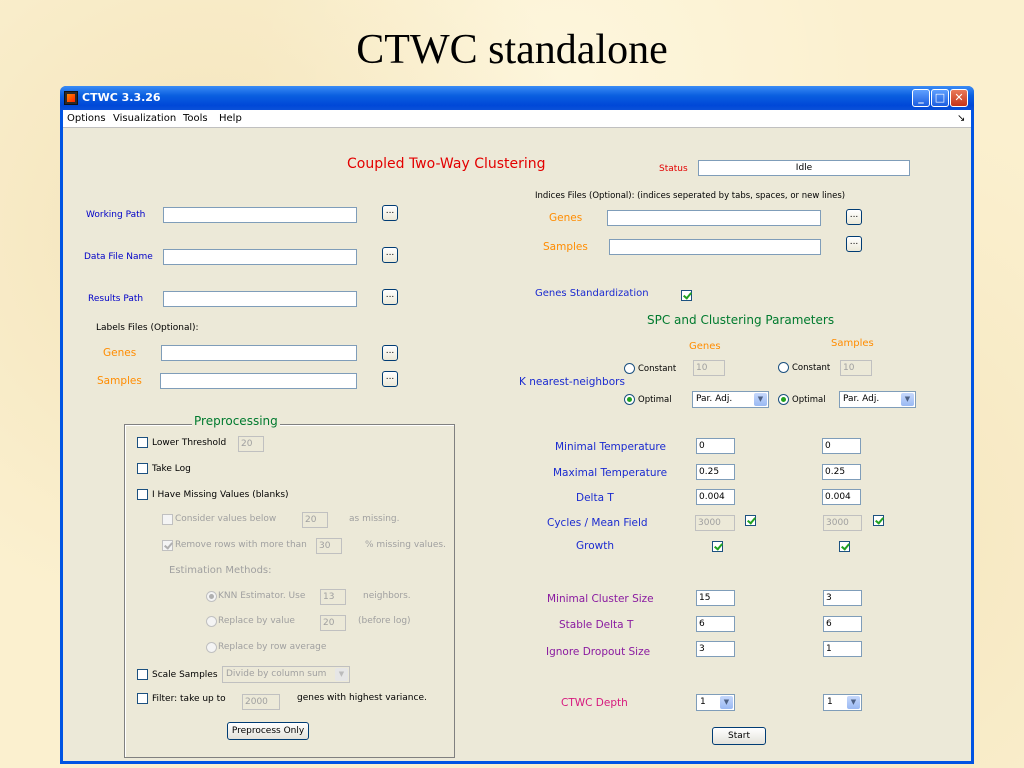 Image resolution: width=1024 pixels, height=768 pixels. Describe the element at coordinates (260, 257) in the screenshot. I see `data-file-input` at that location.